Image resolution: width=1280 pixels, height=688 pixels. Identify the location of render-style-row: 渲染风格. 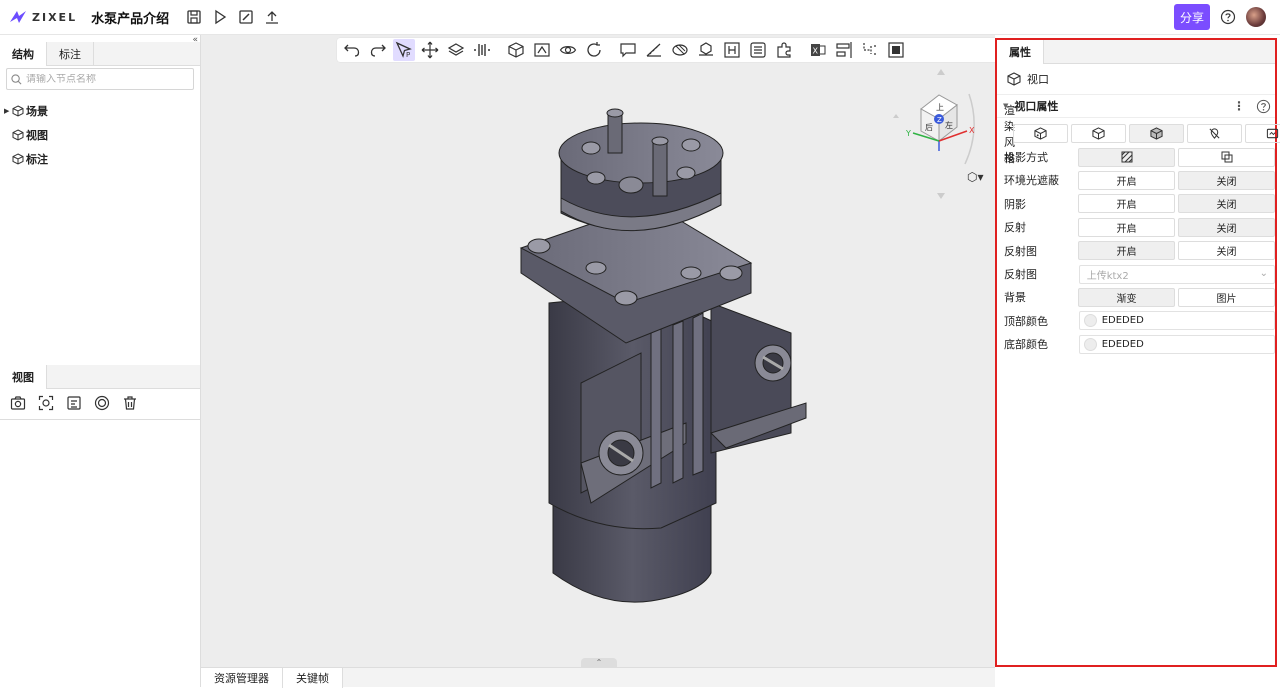
(1138, 134).